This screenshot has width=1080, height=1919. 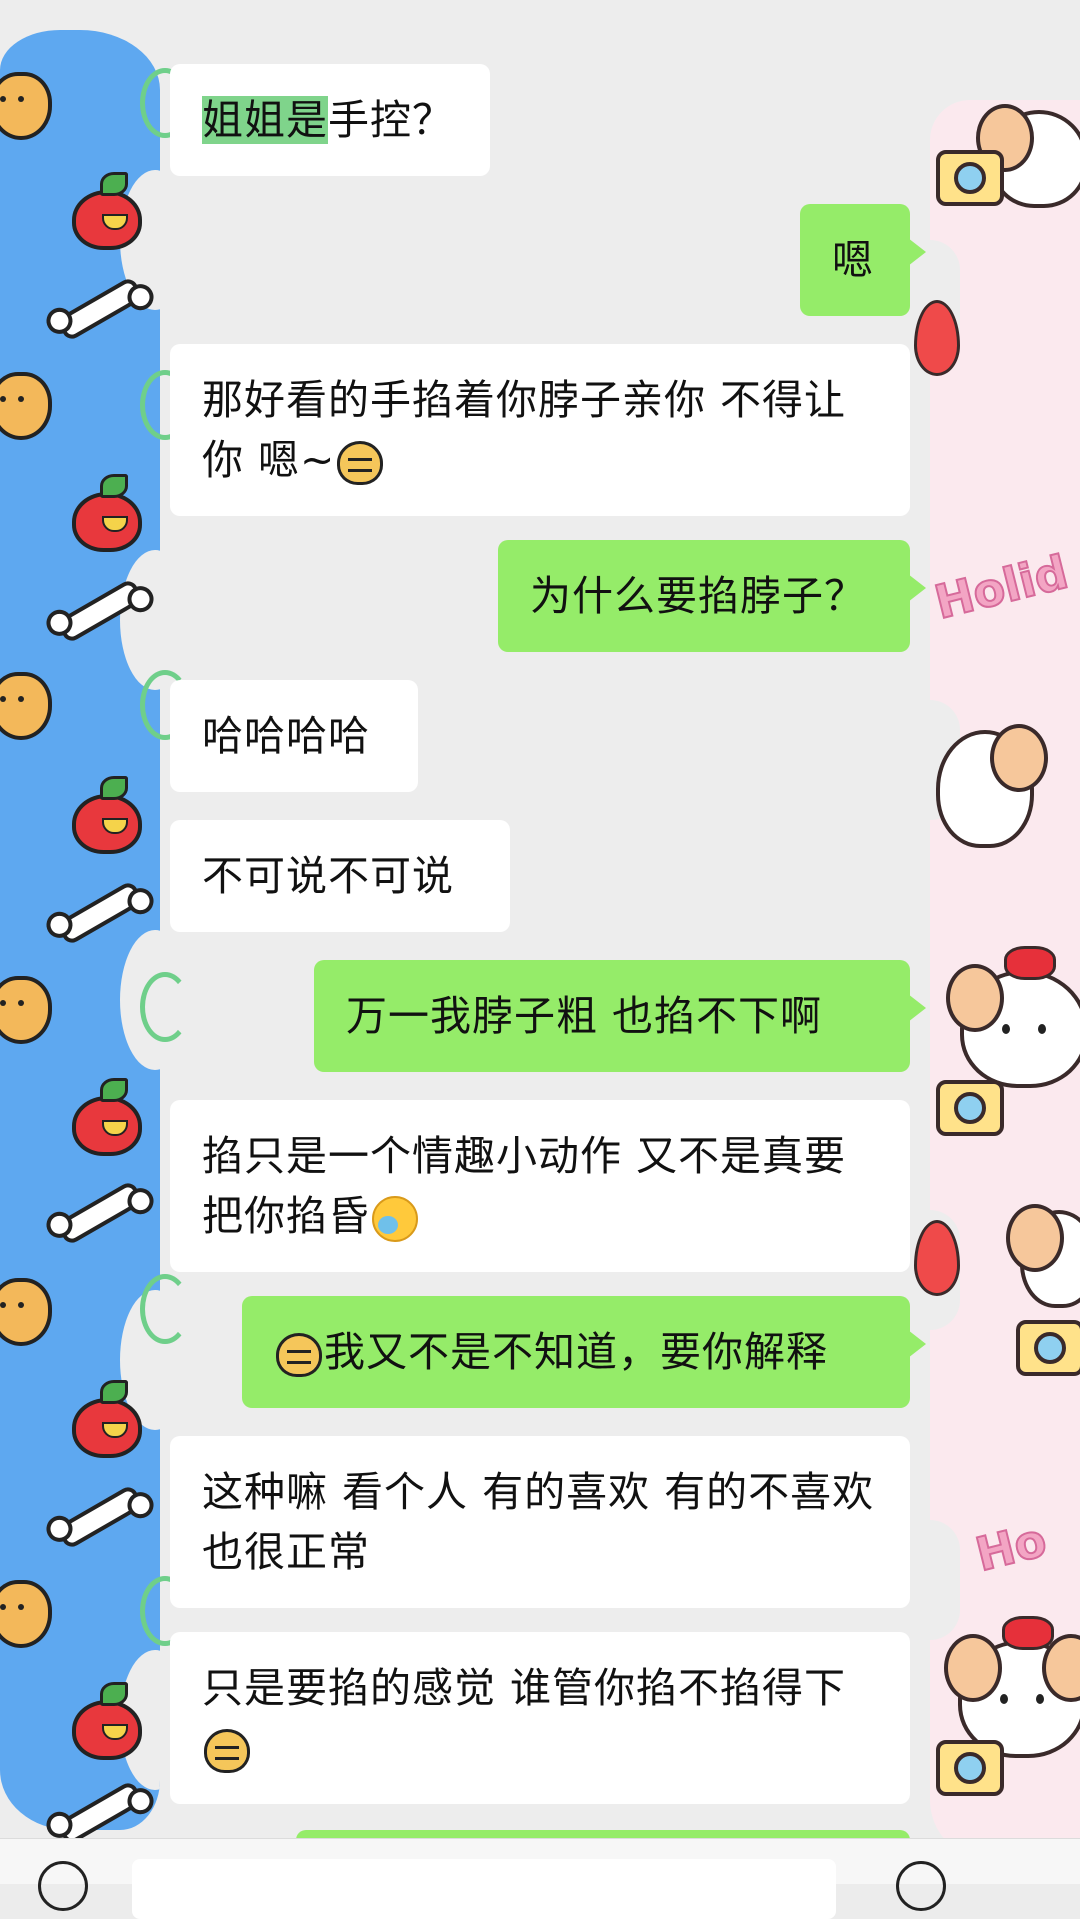 What do you see at coordinates (524, 1688) in the screenshot?
I see `message-text: 只是要掐的感觉 谁管你掐不掐得下` at bounding box center [524, 1688].